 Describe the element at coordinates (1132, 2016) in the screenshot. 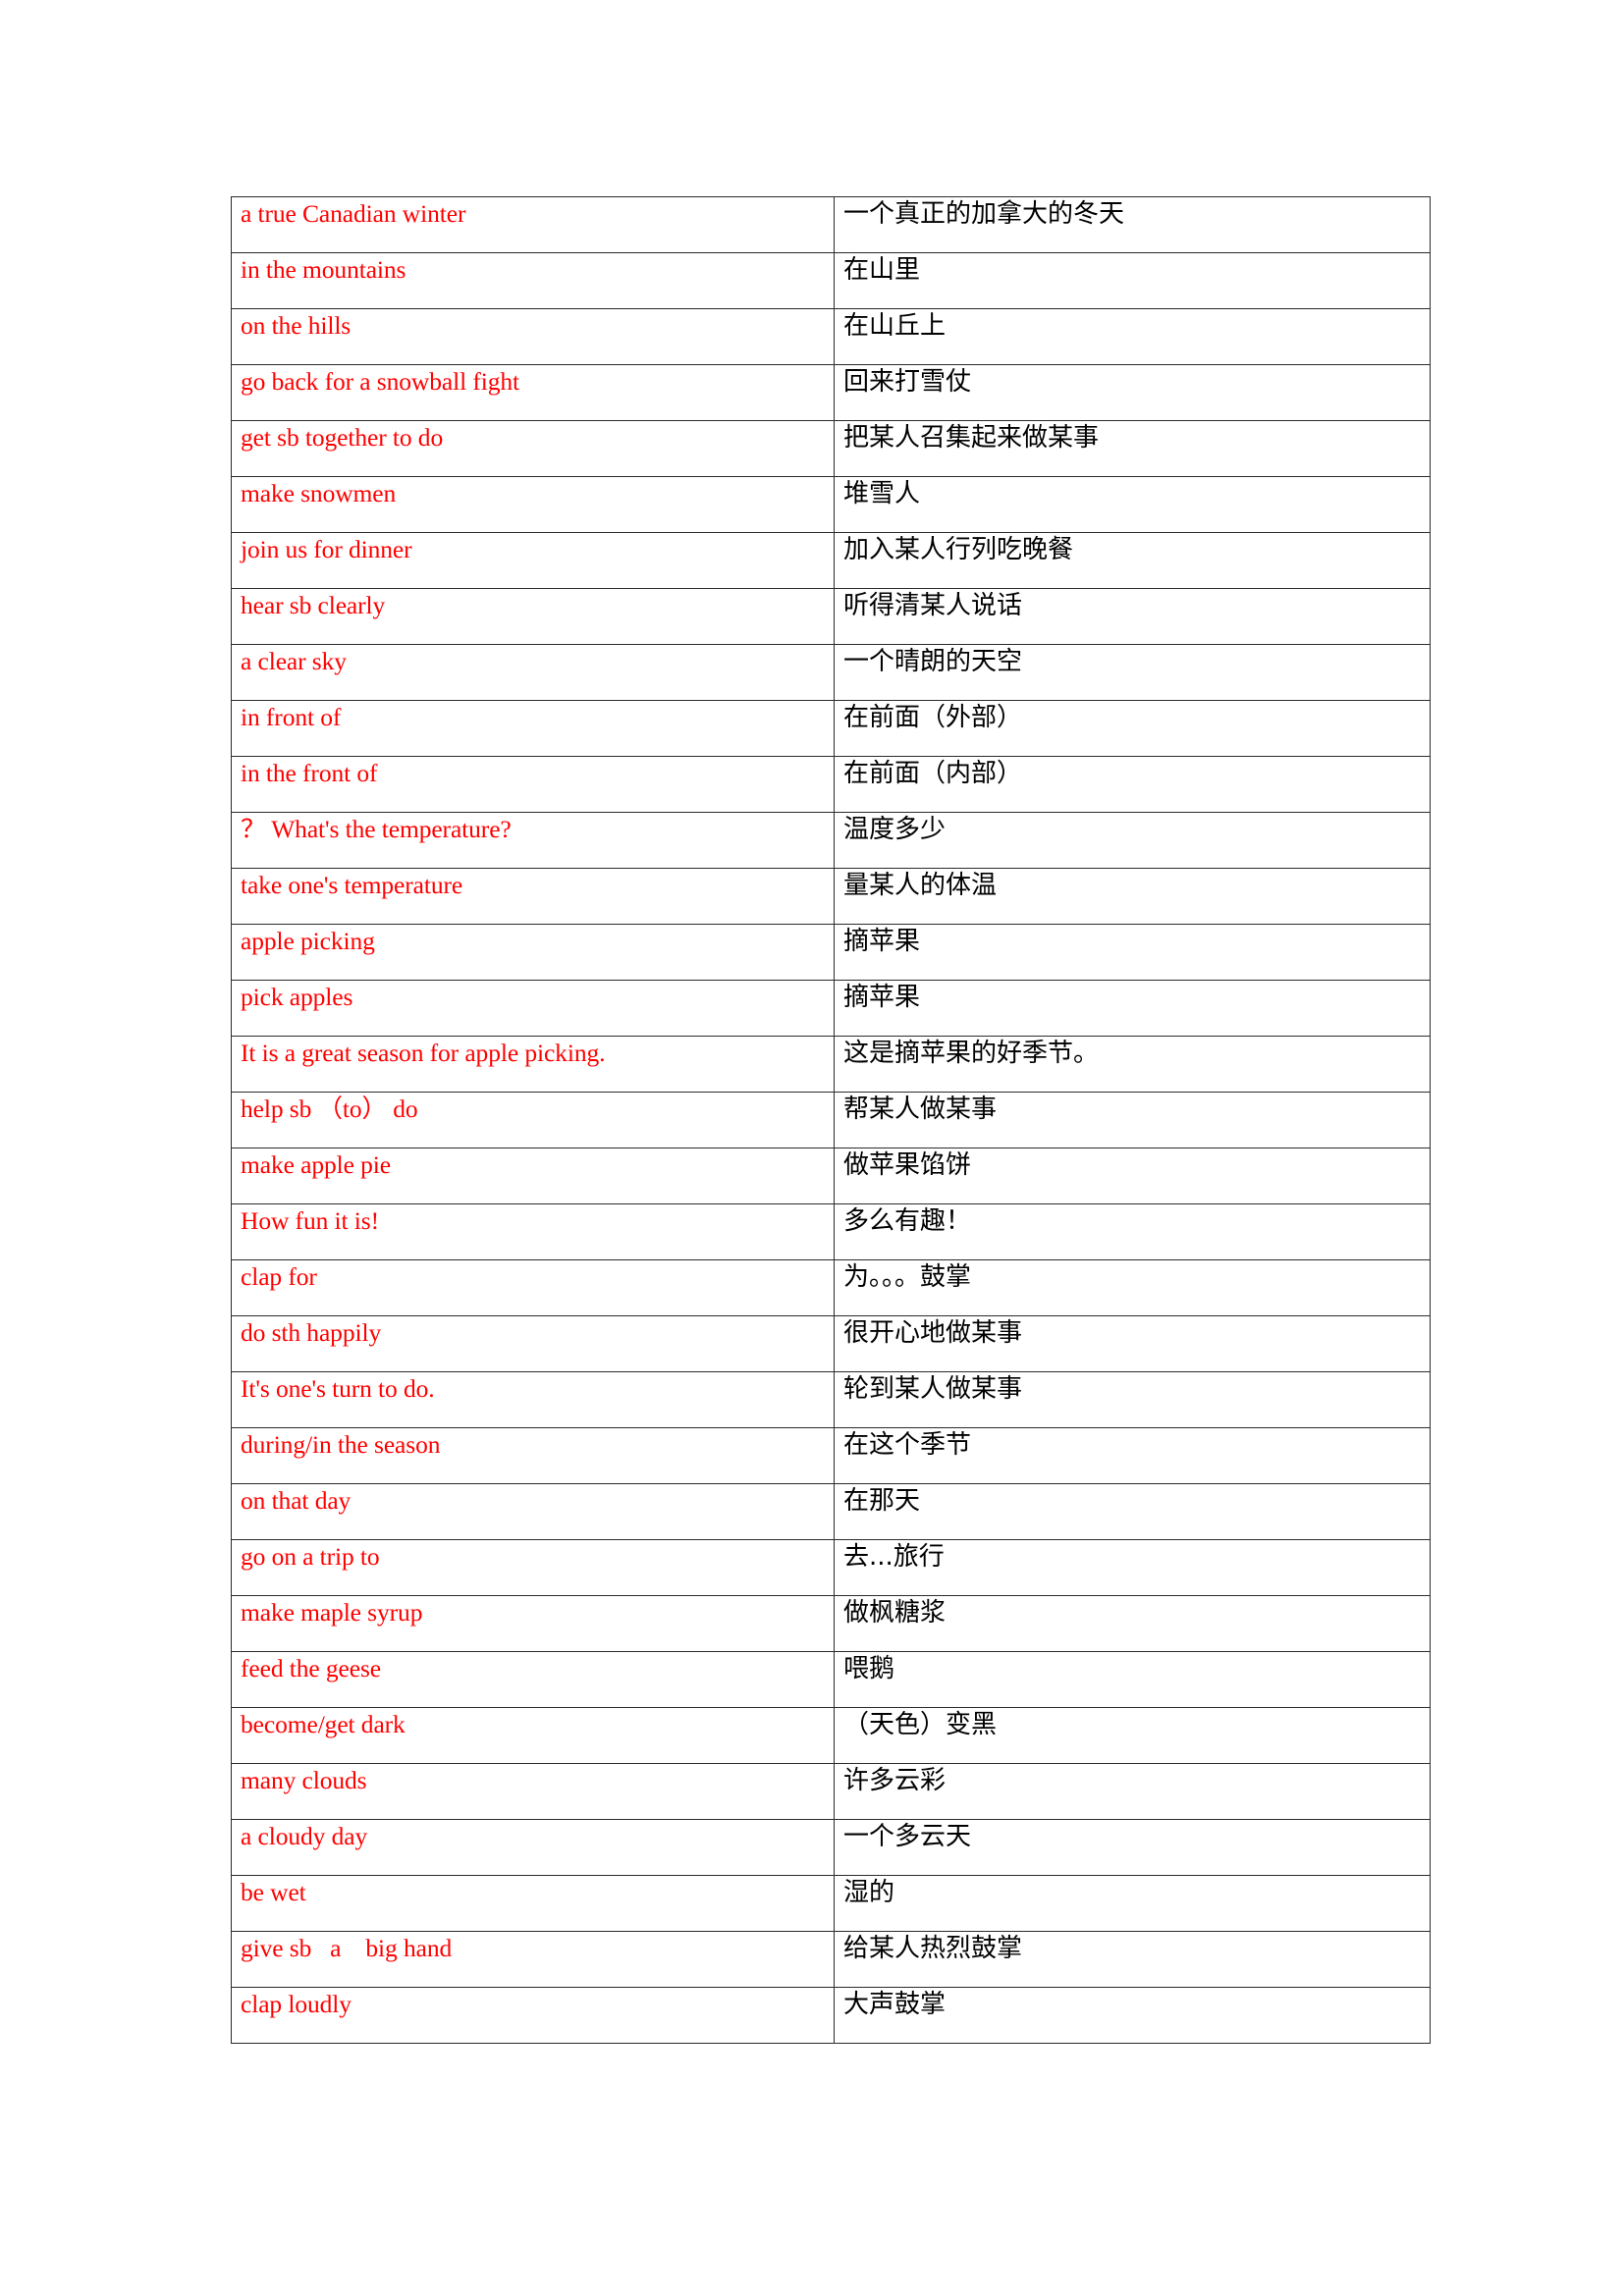

I see `chinese-translation-cell: 大声鼓掌` at that location.